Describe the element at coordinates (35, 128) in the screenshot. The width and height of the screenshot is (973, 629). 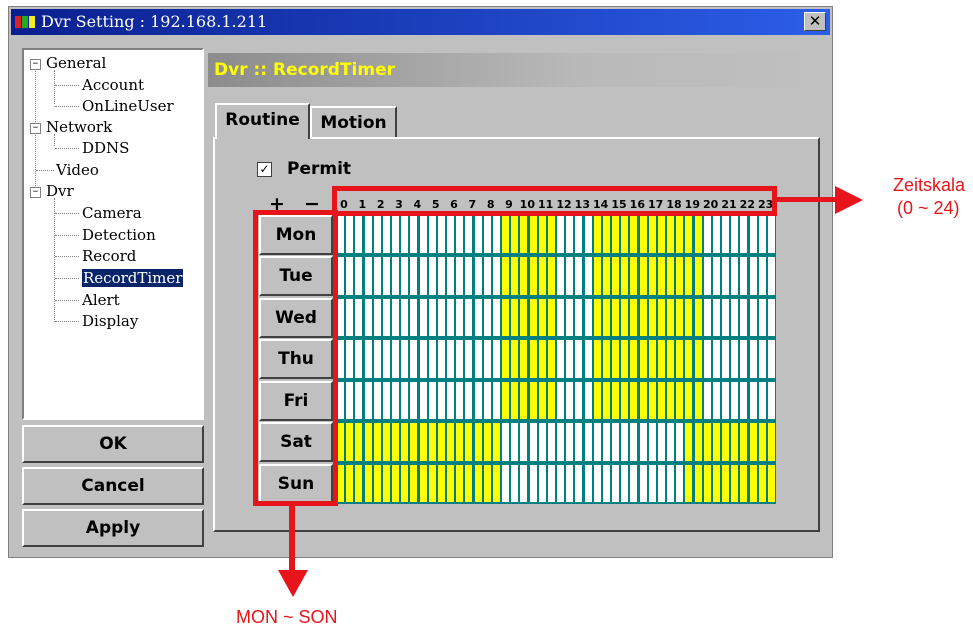
I see `collapse-icon: −` at that location.